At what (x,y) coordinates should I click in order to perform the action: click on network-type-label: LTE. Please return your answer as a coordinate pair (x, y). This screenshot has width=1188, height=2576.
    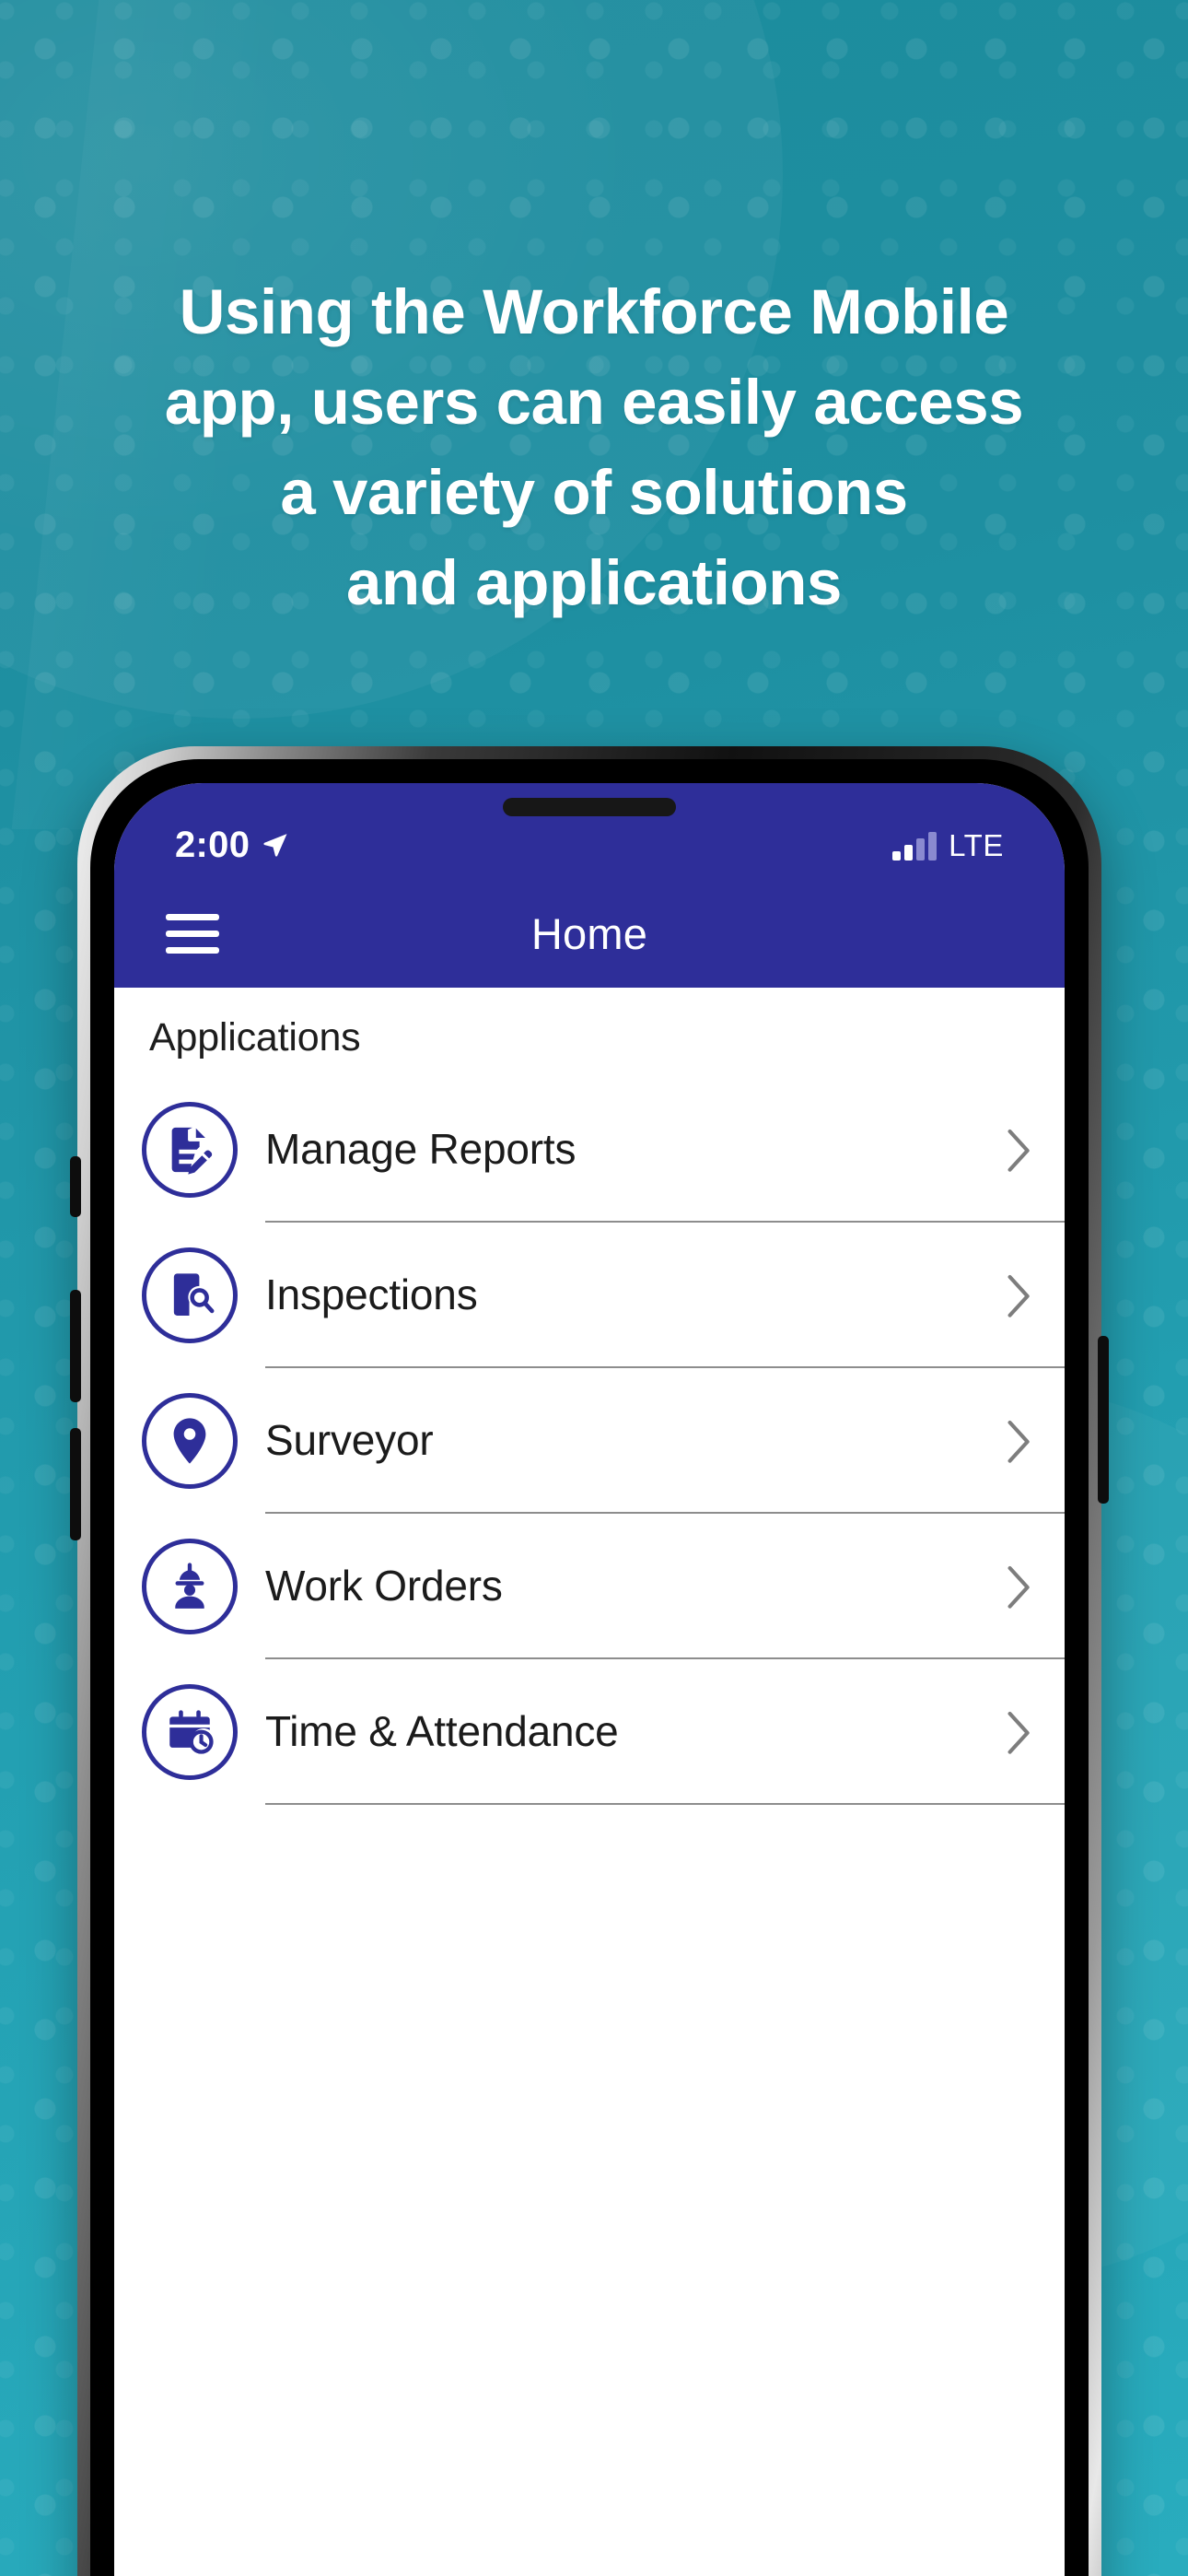
    Looking at the image, I should click on (976, 844).